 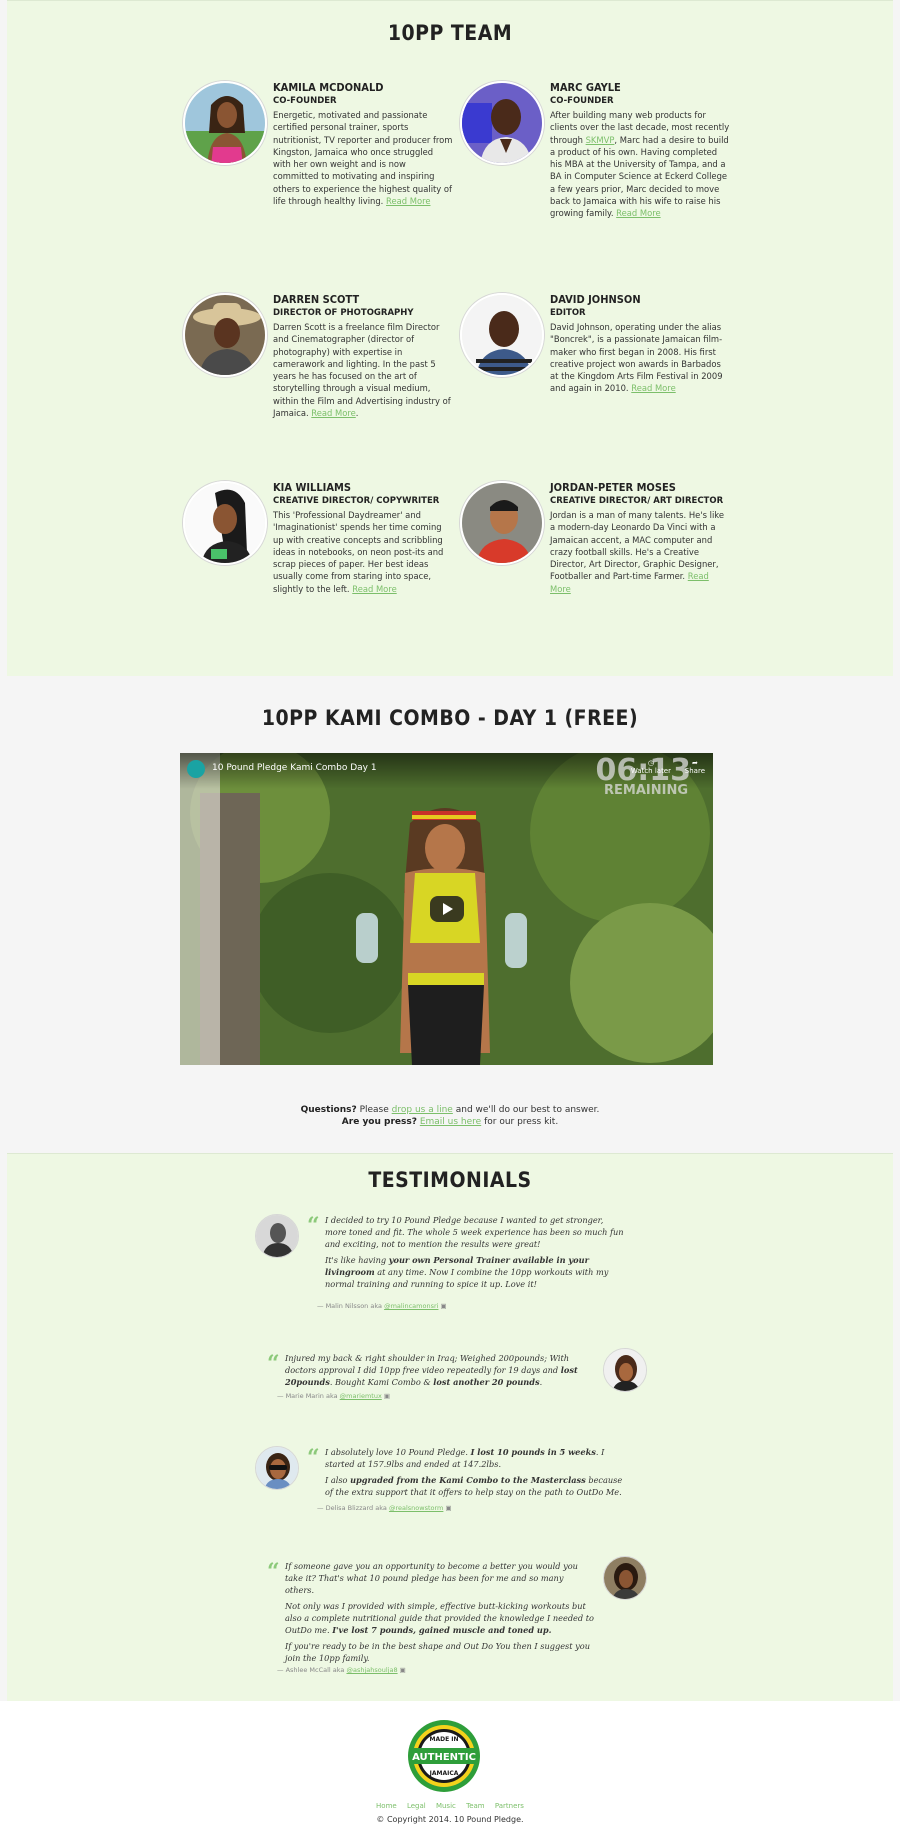 I want to click on member-name: JORDAN-PETER MOSES, so click(x=613, y=487).